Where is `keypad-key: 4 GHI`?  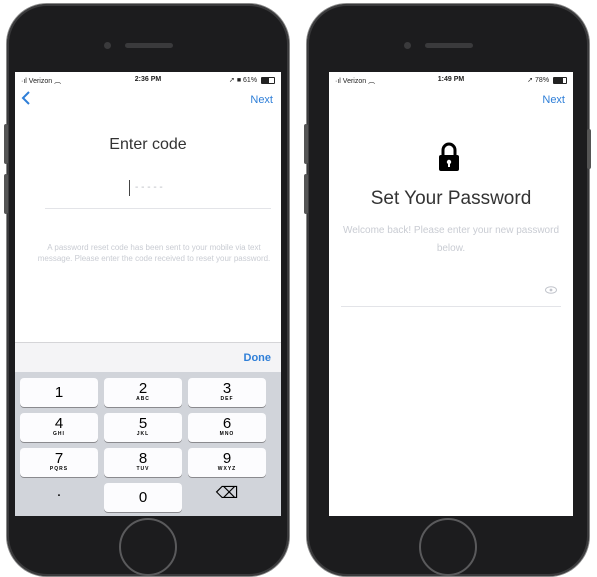 keypad-key: 4 GHI is located at coordinates (59, 427).